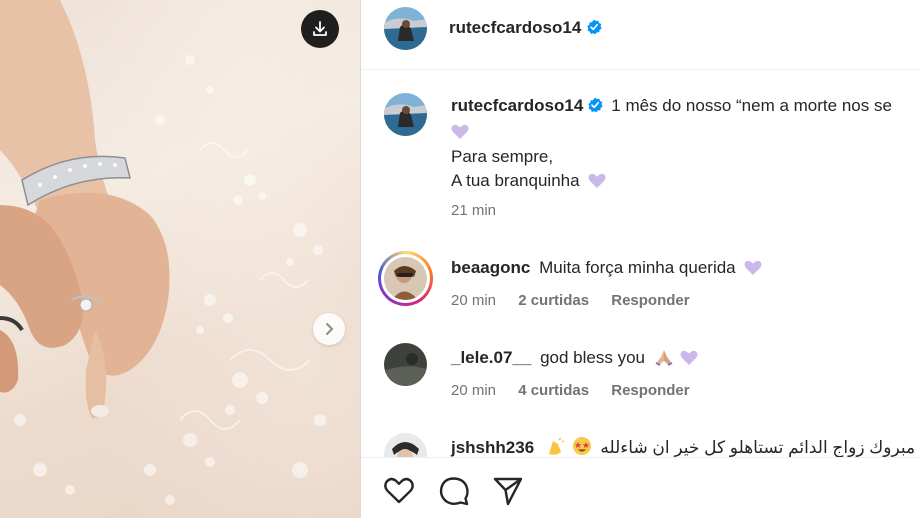 This screenshot has width=920, height=518. Describe the element at coordinates (405, 28) in the screenshot. I see `author-avatar` at that location.